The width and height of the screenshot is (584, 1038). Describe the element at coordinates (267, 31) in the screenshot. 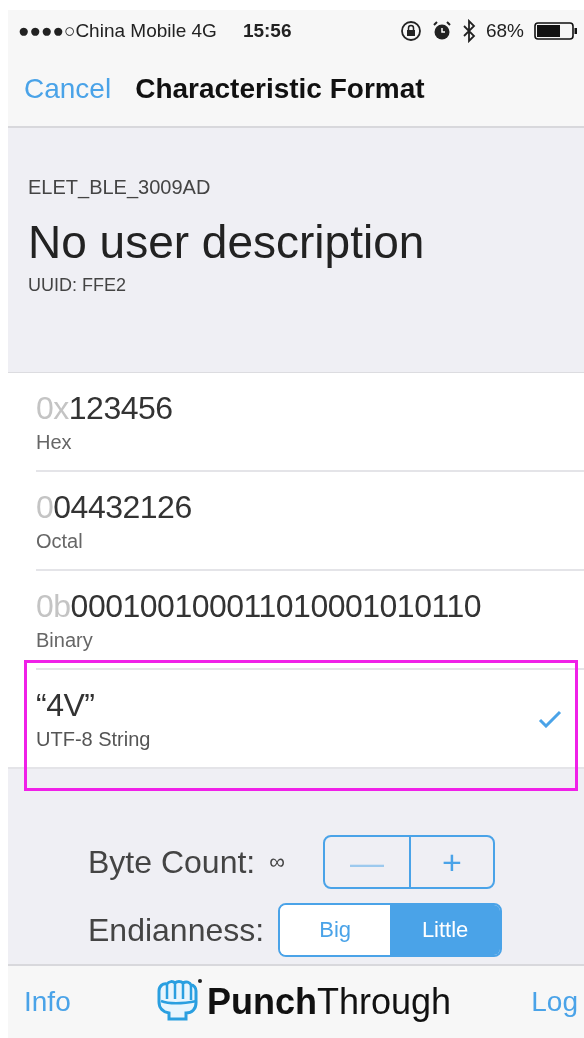

I see `clock-time: 15:56` at that location.